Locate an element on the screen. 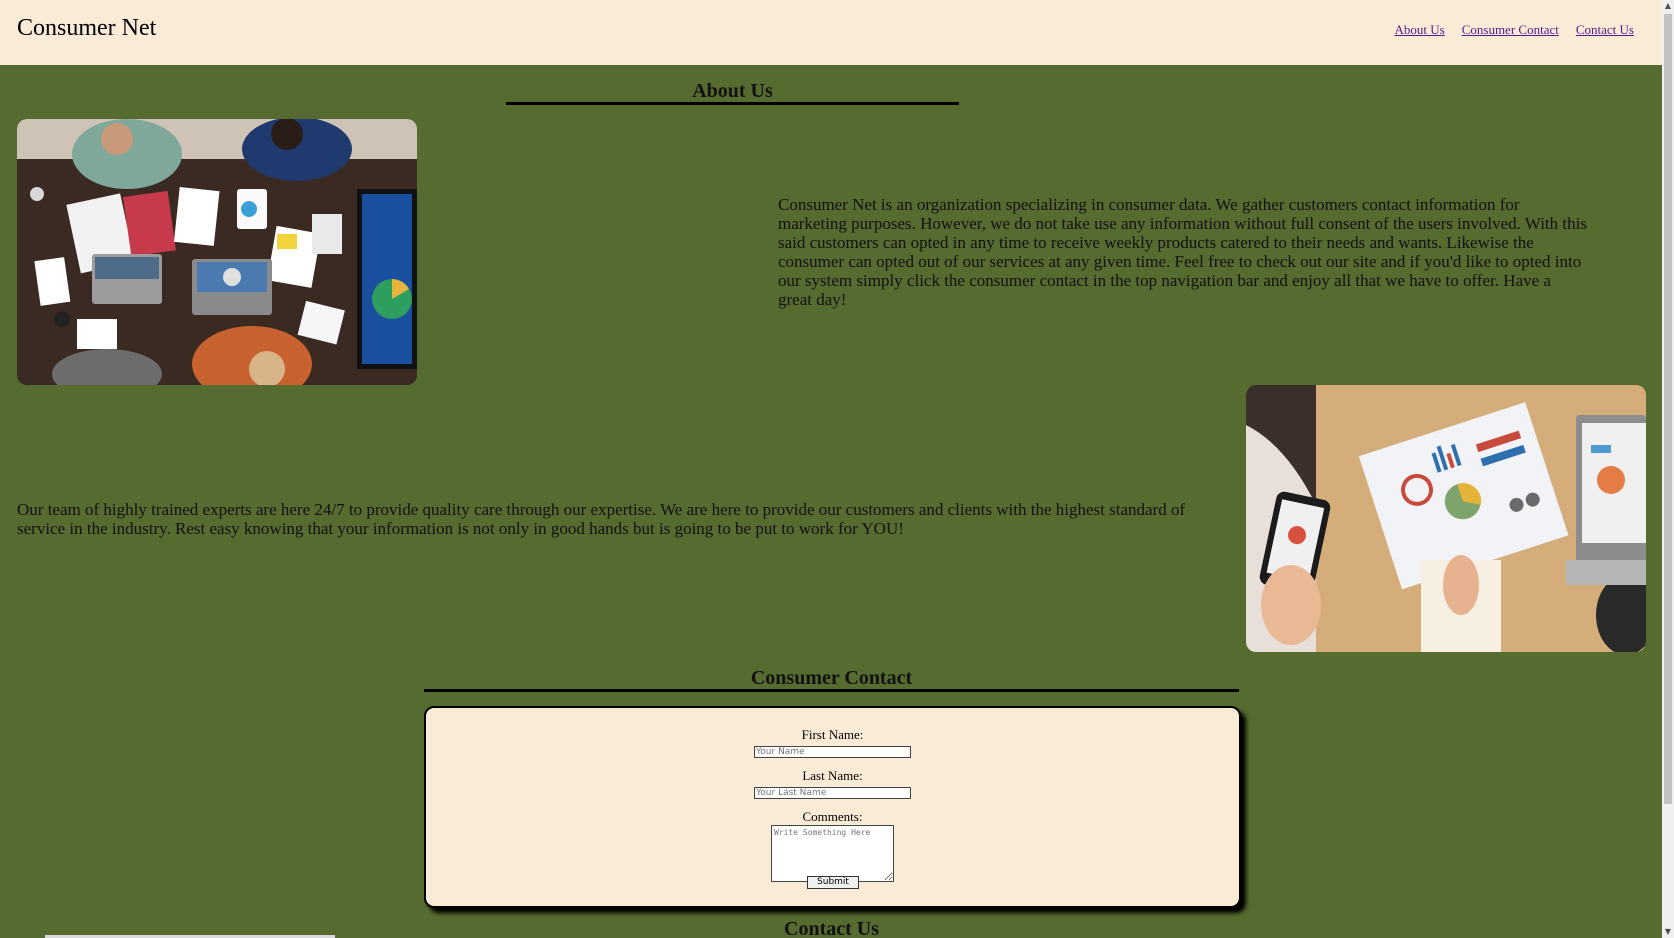 The image size is (1674, 938). scroll-thumb is located at coordinates (1668, 409).